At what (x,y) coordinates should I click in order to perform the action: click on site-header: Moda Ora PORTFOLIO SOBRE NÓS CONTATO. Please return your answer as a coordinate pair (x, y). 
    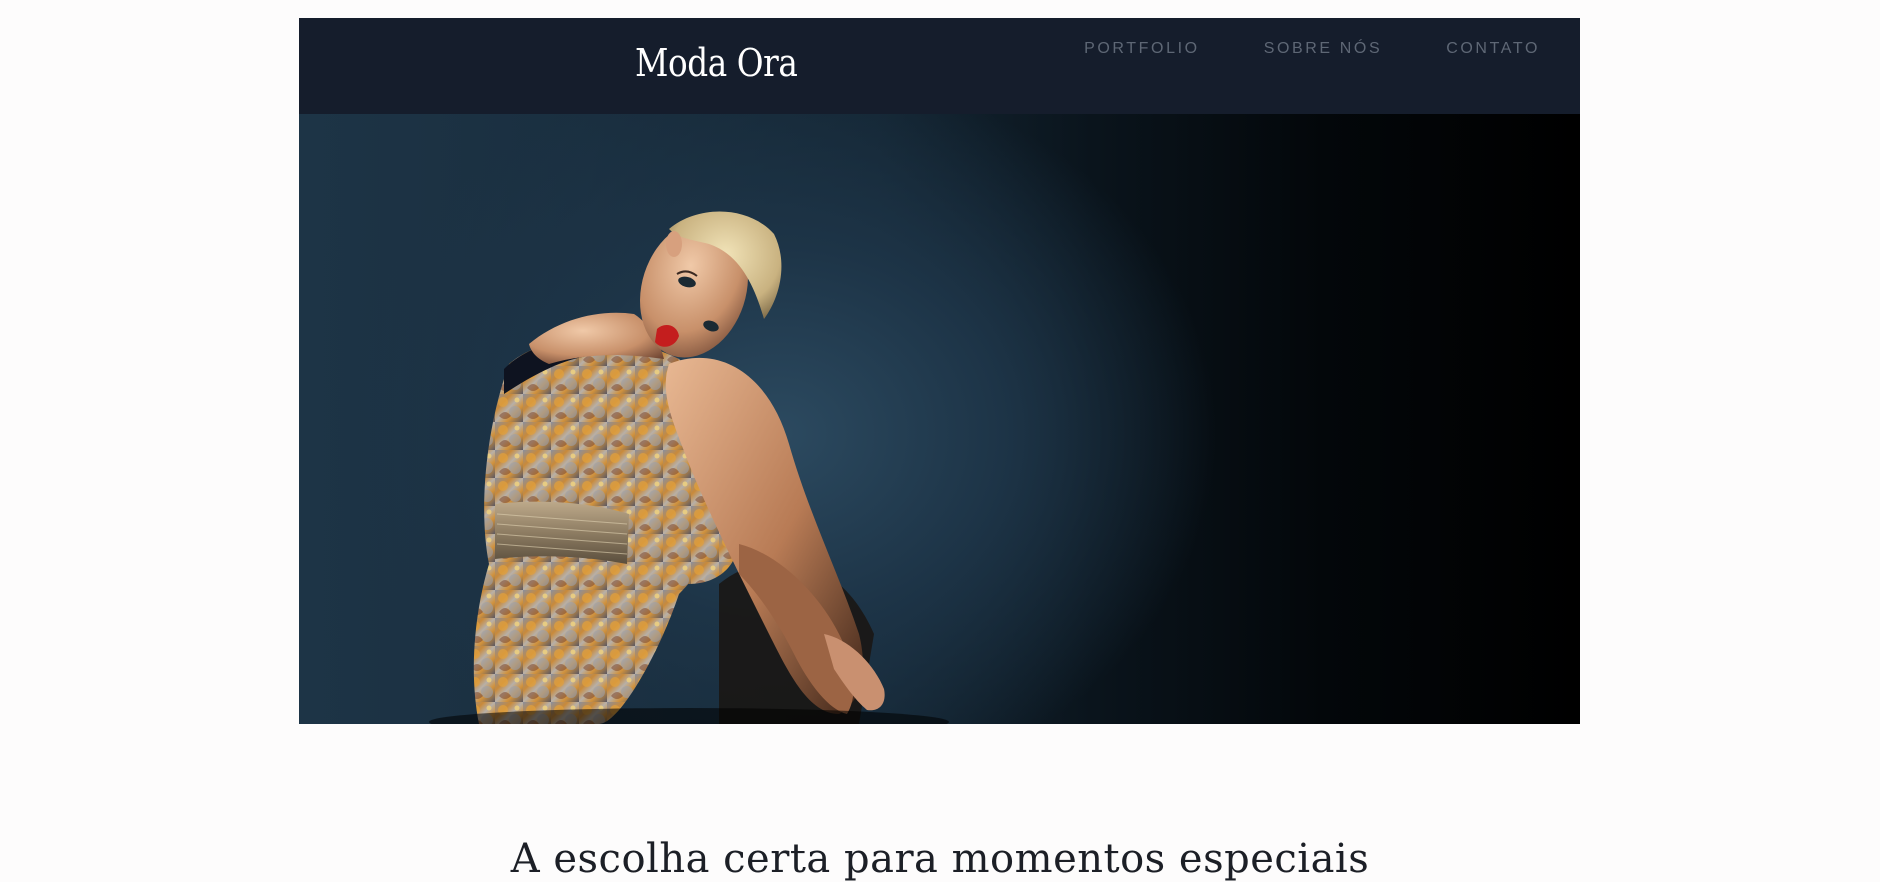
    Looking at the image, I should click on (939, 66).